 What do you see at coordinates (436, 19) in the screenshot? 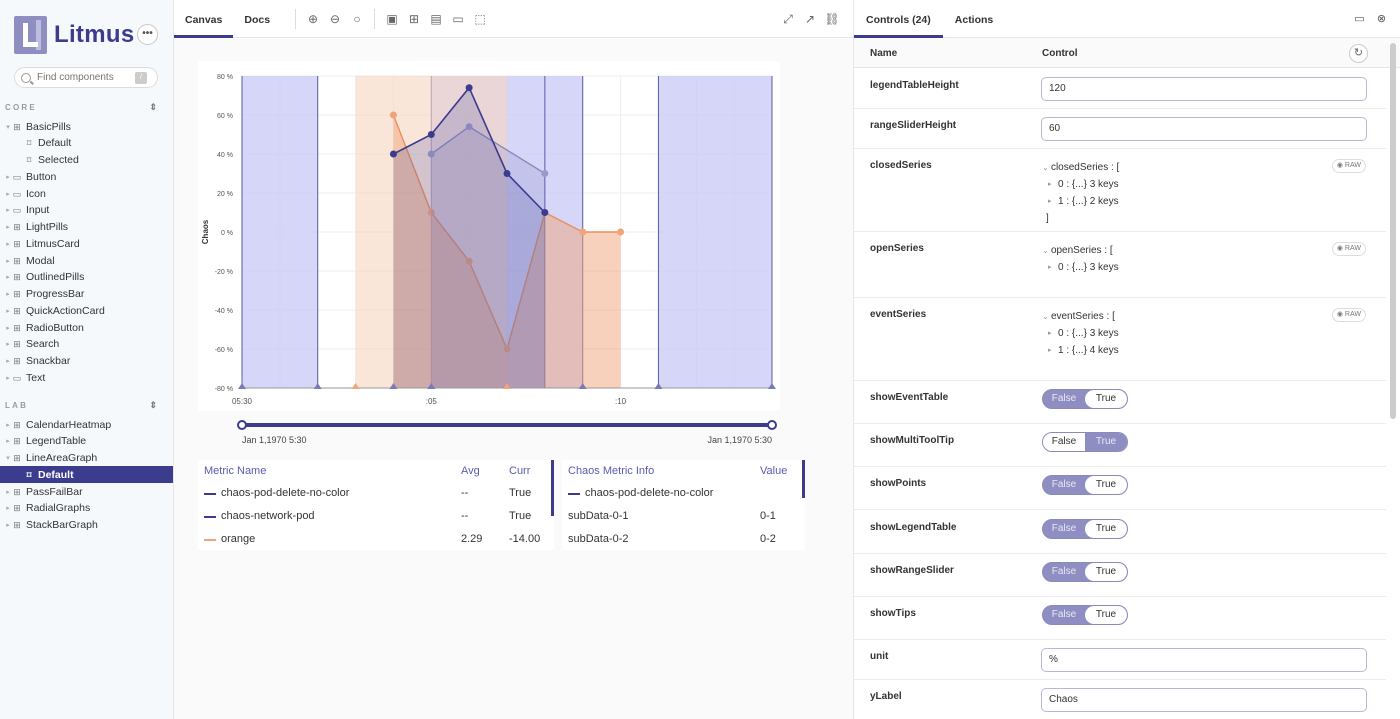
I see `viewport-icon: ▤` at bounding box center [436, 19].